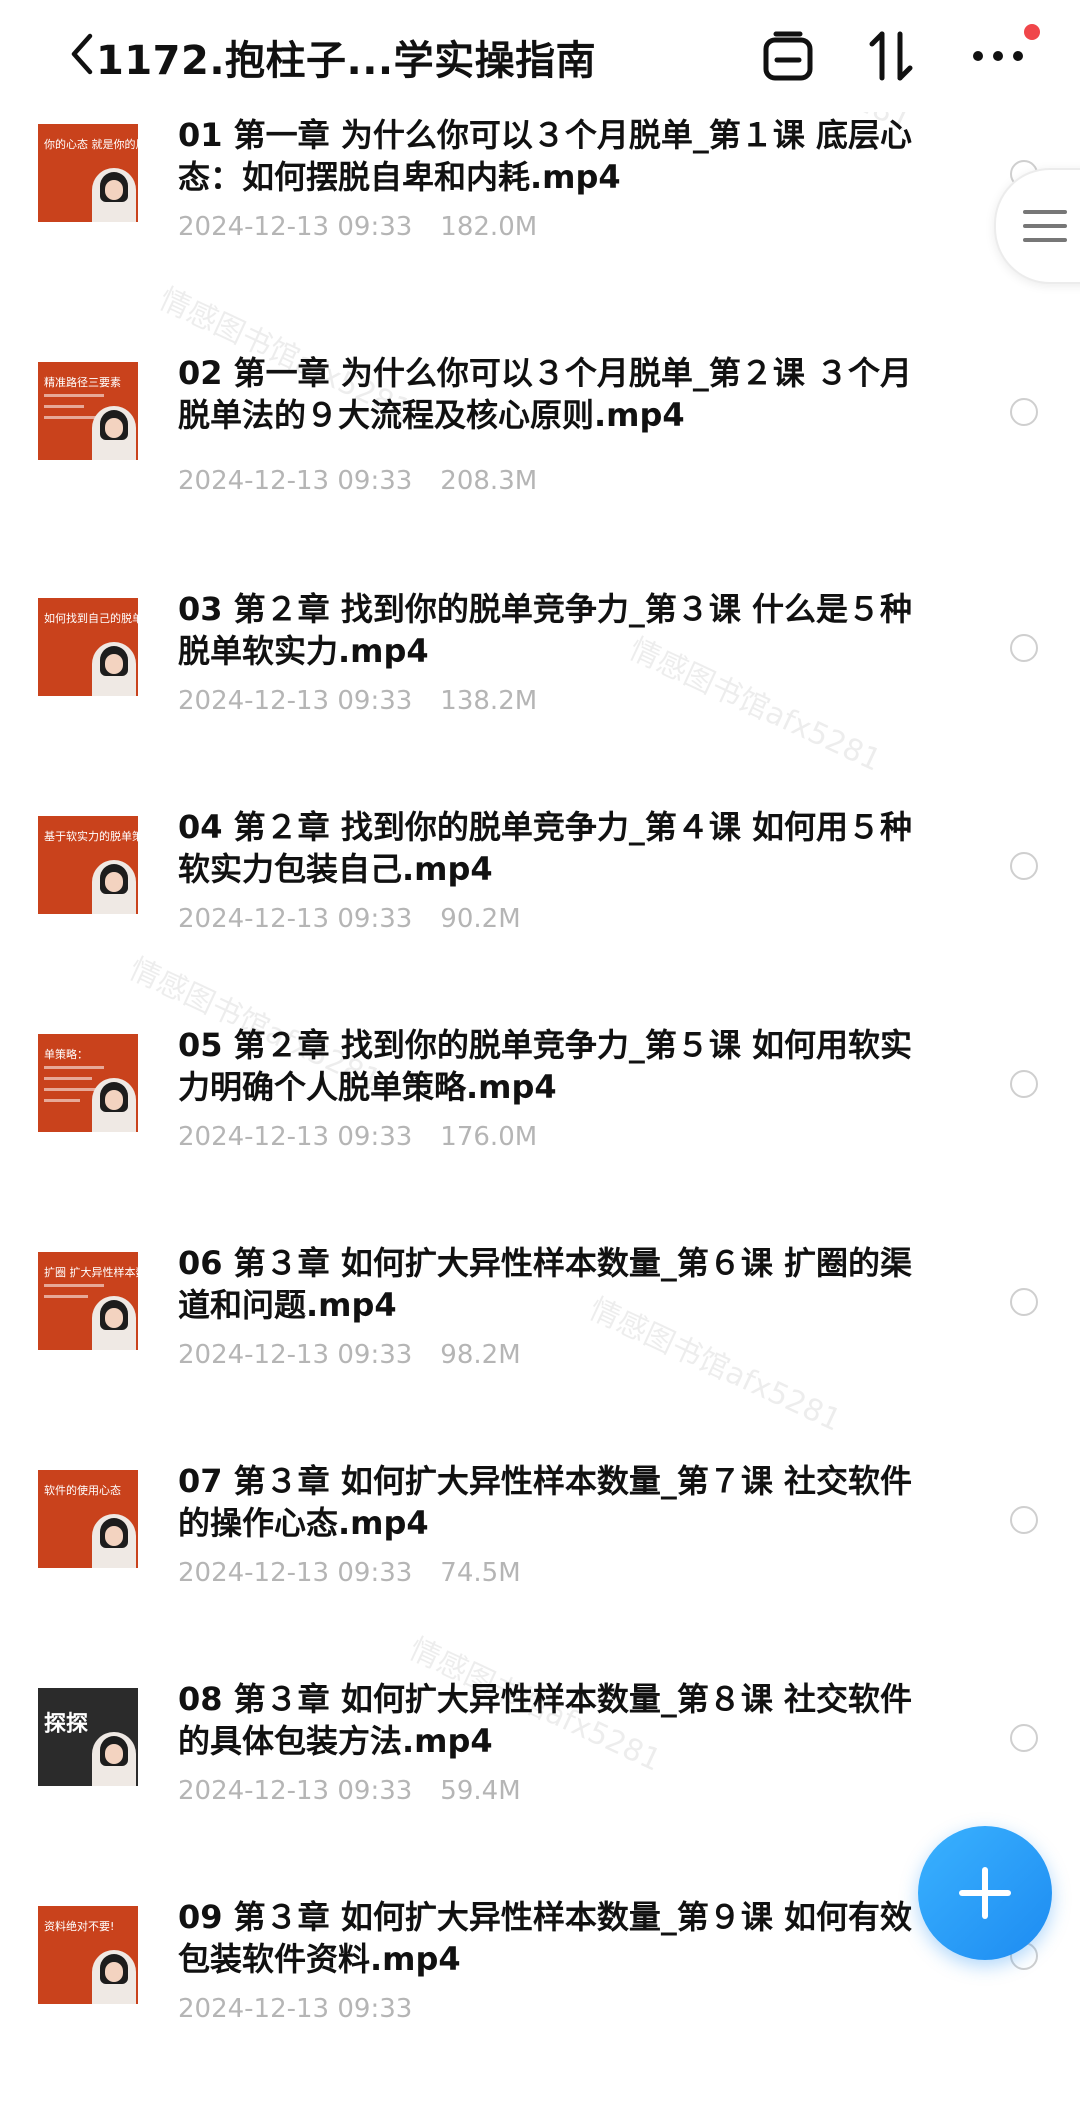  I want to click on video-thumbnail: 软件的使用心态, so click(88, 1519).